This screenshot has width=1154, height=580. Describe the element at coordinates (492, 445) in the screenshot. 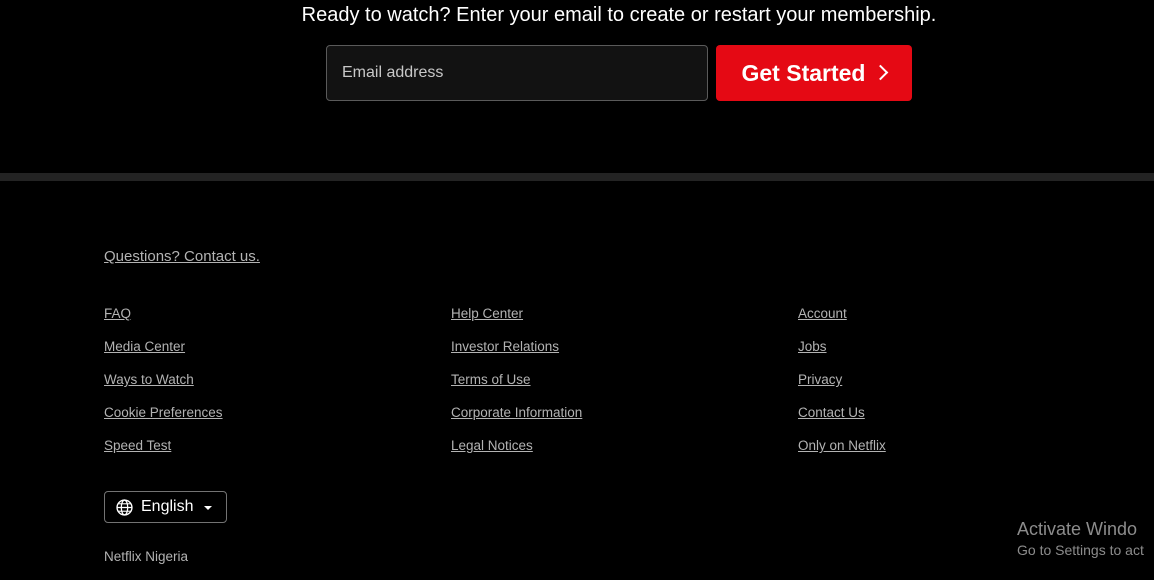

I see `footer-link-legal-notices: Legal Notices` at that location.